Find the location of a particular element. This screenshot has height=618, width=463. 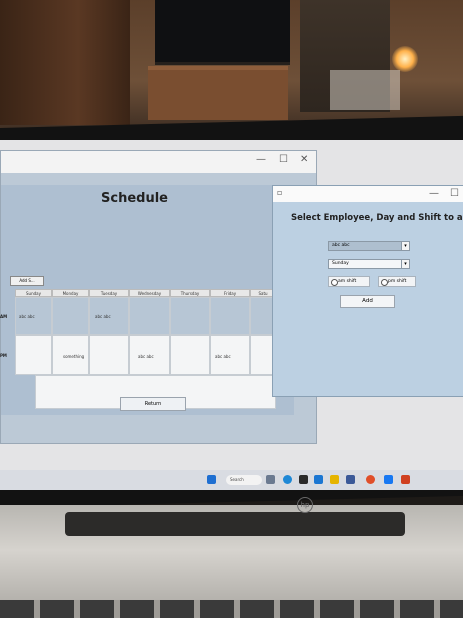

cell-pm-monday: something is located at coordinates (70, 355).